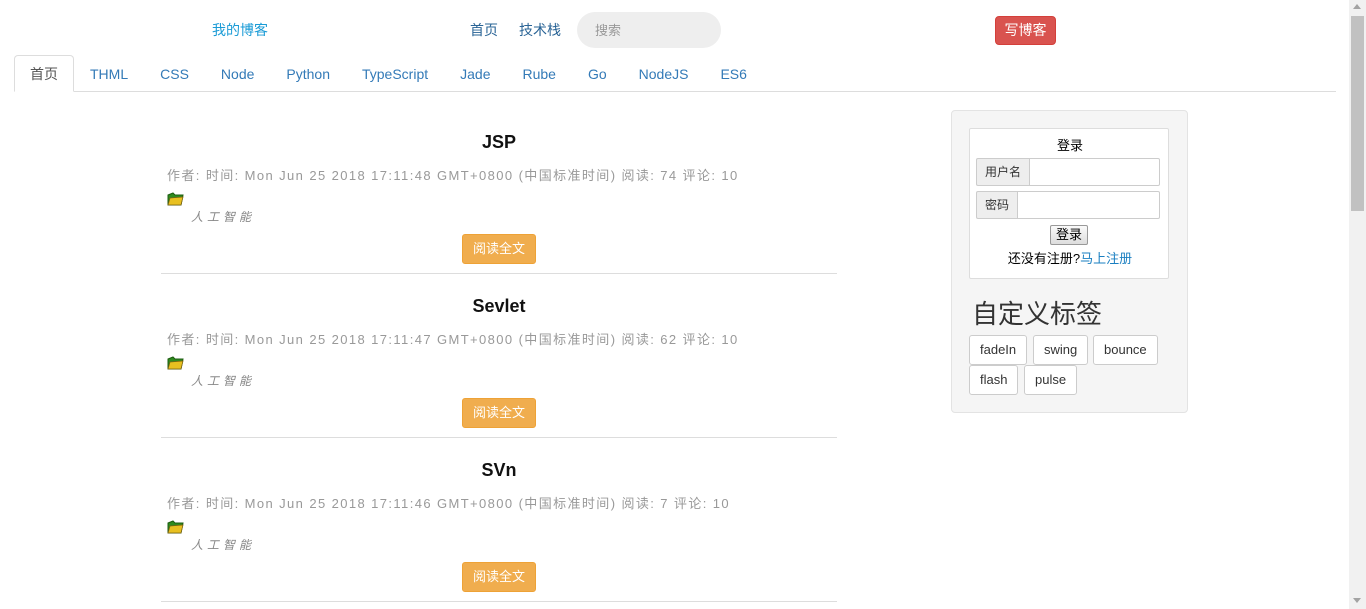 This screenshot has height=609, width=1366. Describe the element at coordinates (109, 73) in the screenshot. I see `tab-thml: THML` at that location.